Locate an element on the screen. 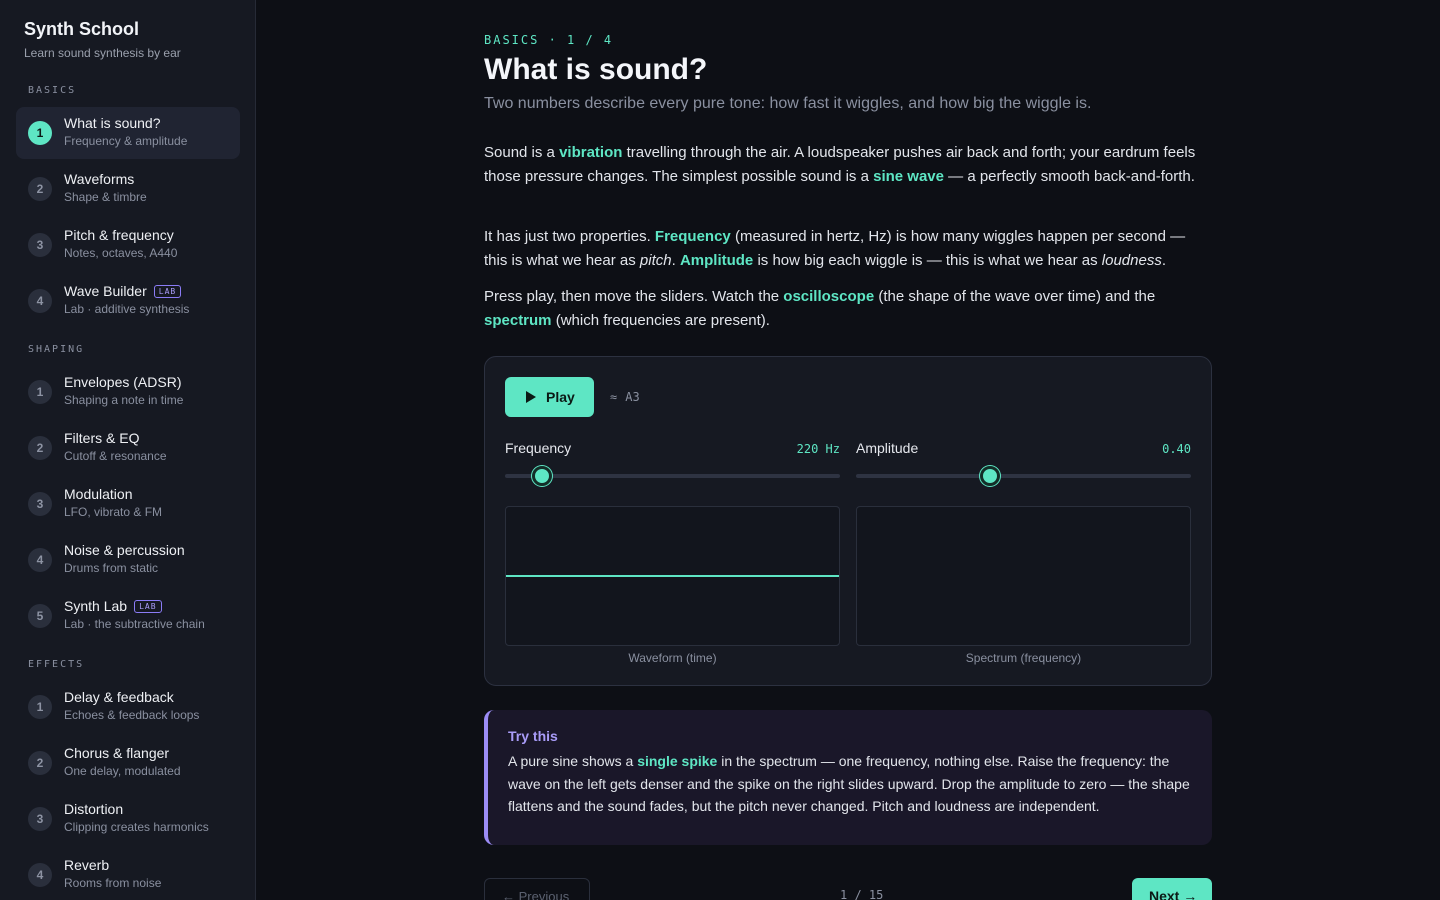 The height and width of the screenshot is (900, 1440). sidebar-item-title: What is sound? is located at coordinates (112, 123).